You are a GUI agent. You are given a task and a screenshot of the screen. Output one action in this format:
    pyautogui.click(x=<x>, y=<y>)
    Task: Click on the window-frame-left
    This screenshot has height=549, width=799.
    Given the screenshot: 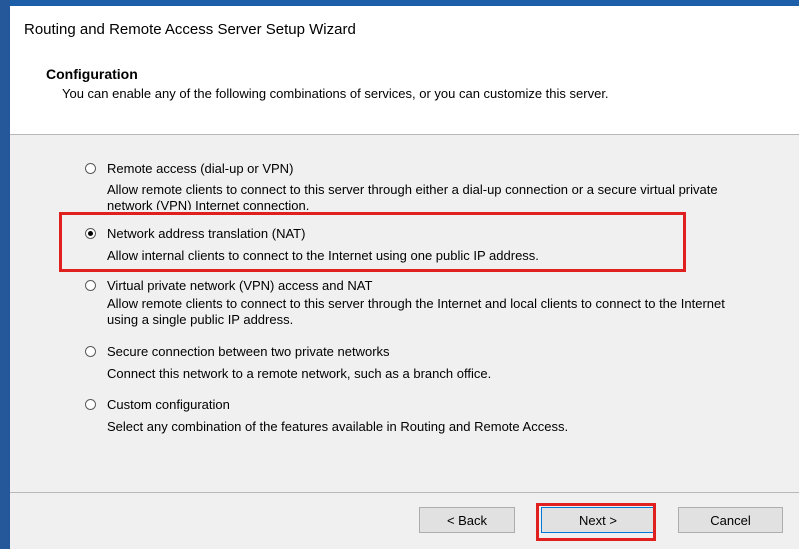 What is the action you would take?
    pyautogui.click(x=5, y=274)
    